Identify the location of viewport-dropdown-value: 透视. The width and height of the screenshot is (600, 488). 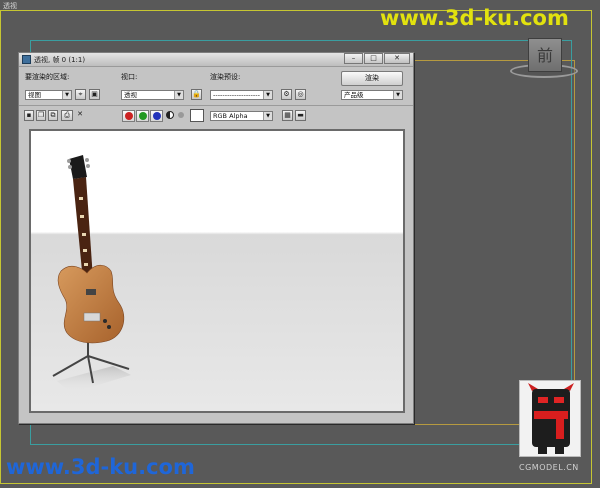
(130, 95).